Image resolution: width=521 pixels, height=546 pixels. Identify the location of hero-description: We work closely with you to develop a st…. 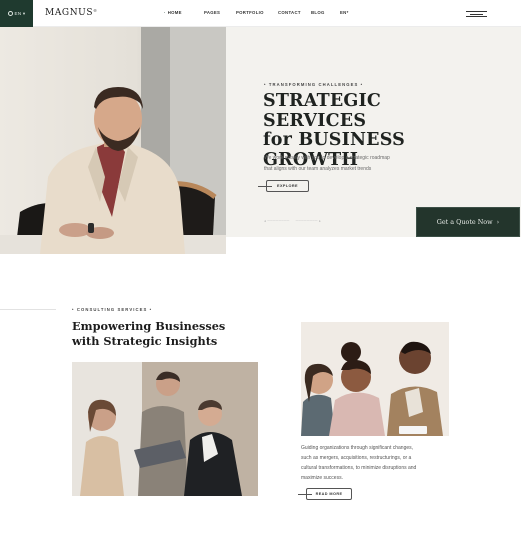
(327, 163).